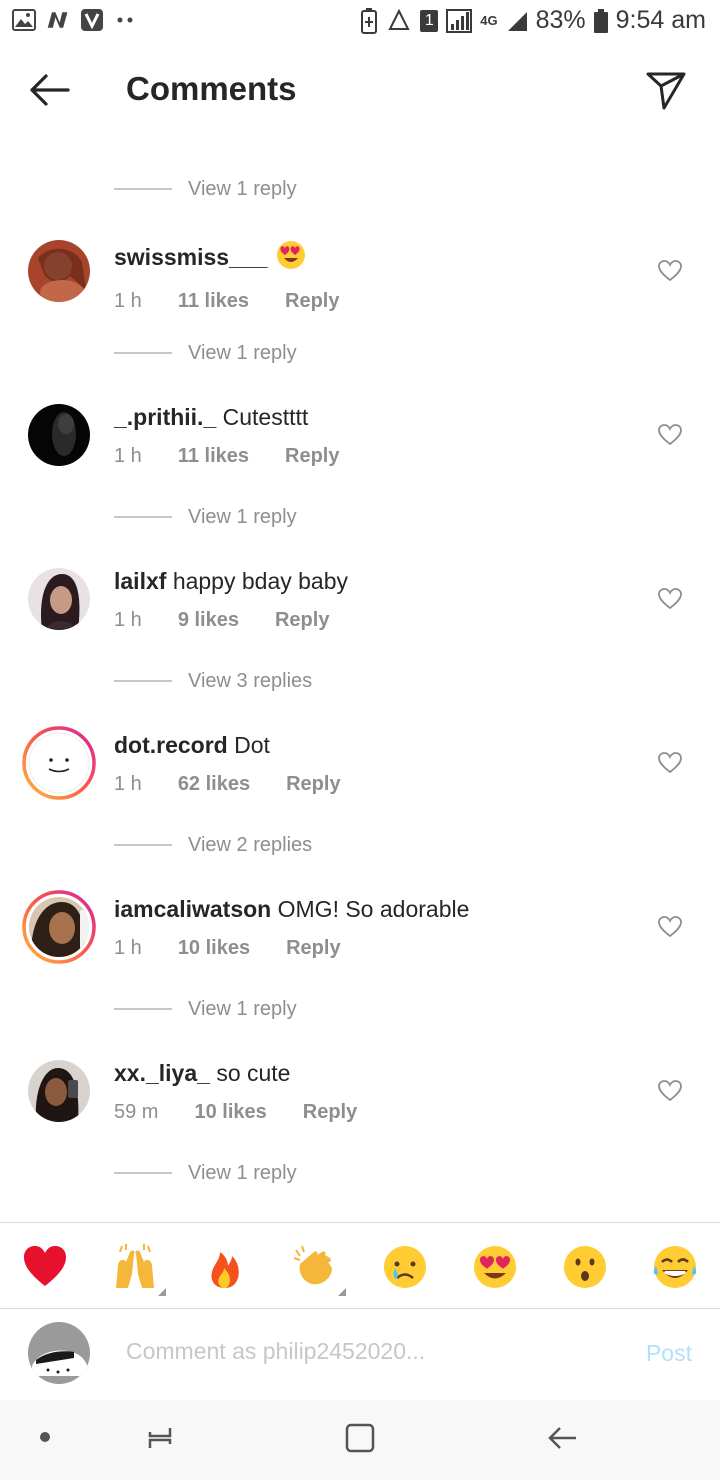 This screenshot has width=720, height=1480. Describe the element at coordinates (265, 417) in the screenshot. I see `comment-text: Cutestttt` at that location.